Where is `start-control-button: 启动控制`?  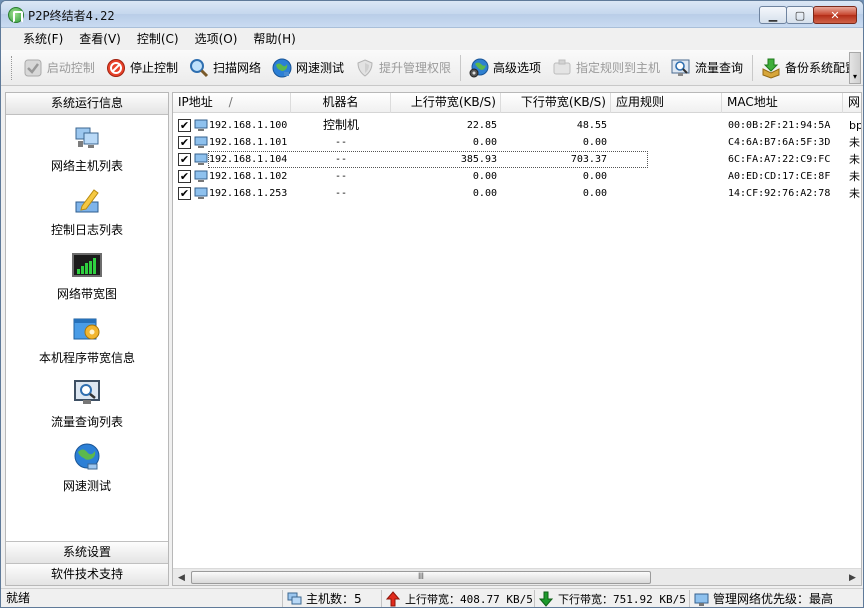 start-control-button: 启动控制 is located at coordinates (58, 68).